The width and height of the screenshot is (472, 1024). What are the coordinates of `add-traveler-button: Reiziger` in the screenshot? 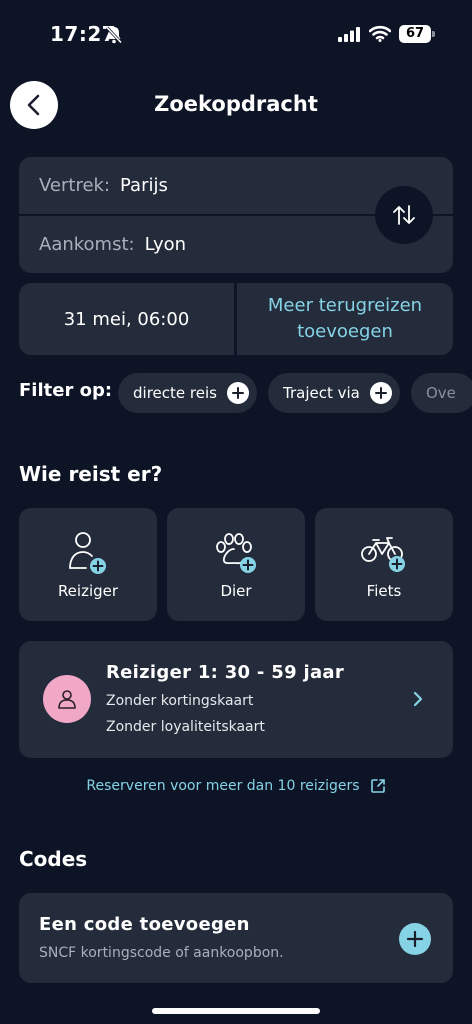 It's located at (88, 564).